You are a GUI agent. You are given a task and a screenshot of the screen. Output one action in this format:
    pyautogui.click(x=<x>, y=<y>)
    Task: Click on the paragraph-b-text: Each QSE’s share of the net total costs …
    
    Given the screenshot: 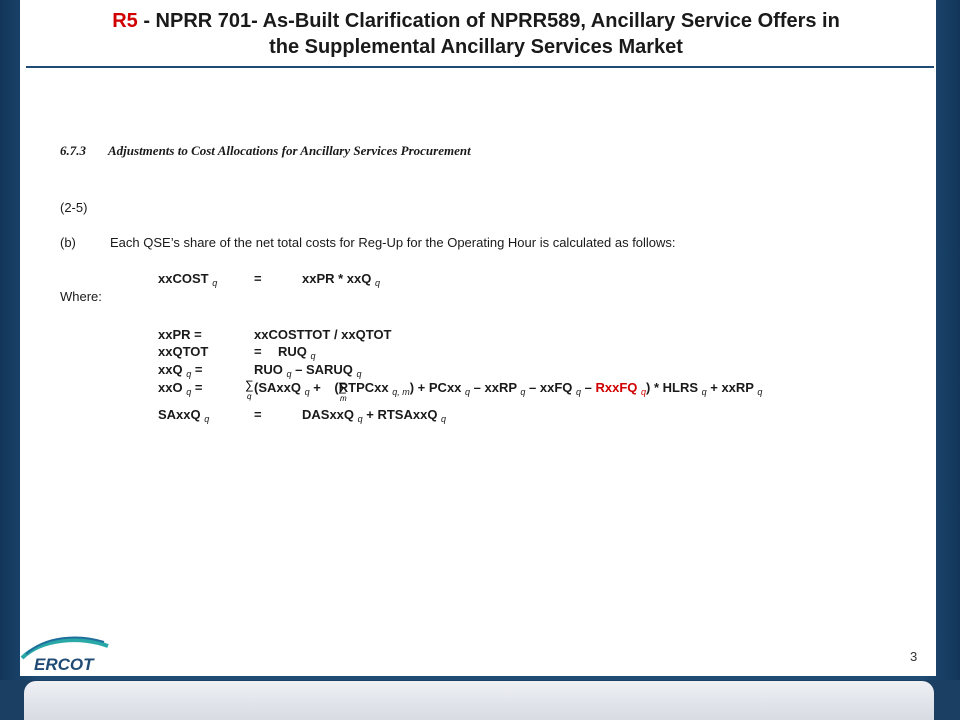 What is the action you would take?
    pyautogui.click(x=393, y=242)
    